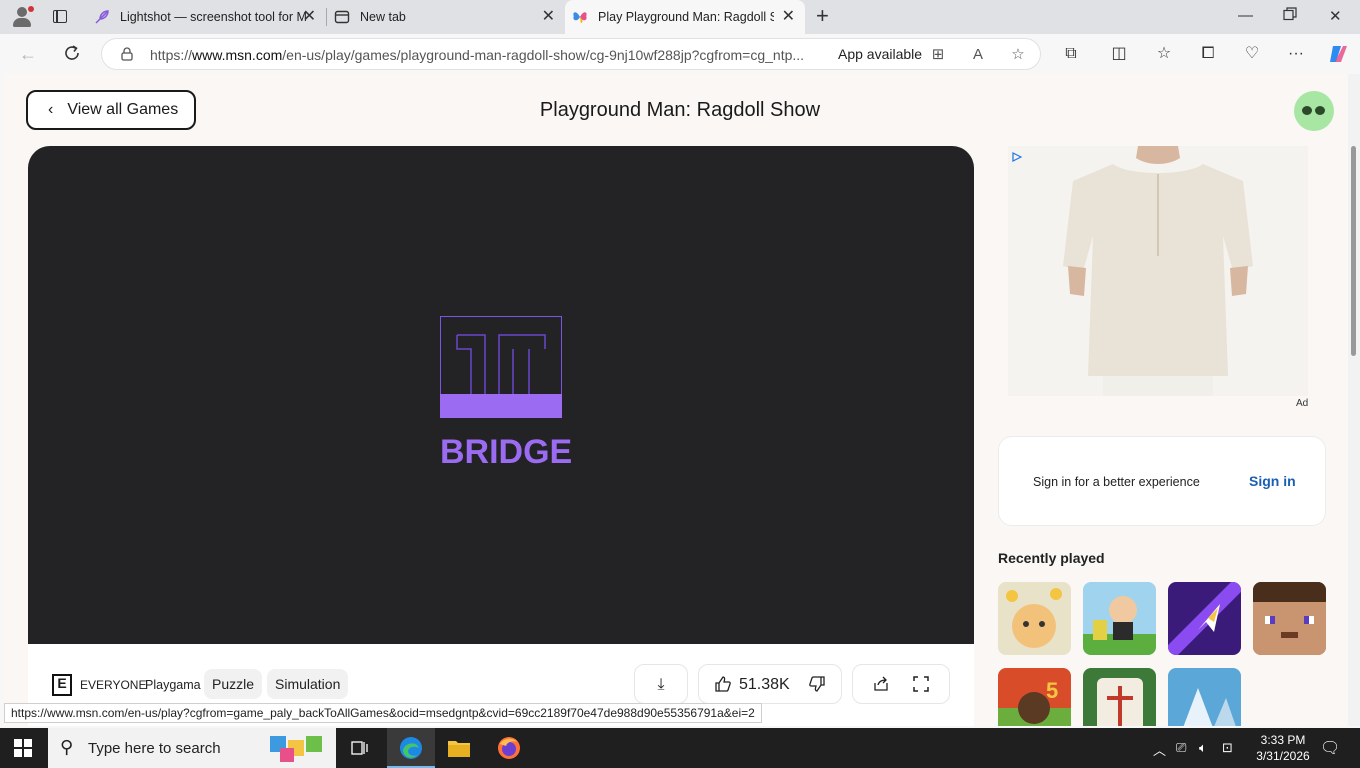  What do you see at coordinates (921, 685) in the screenshot?
I see `fullscreen-icon` at bounding box center [921, 685].